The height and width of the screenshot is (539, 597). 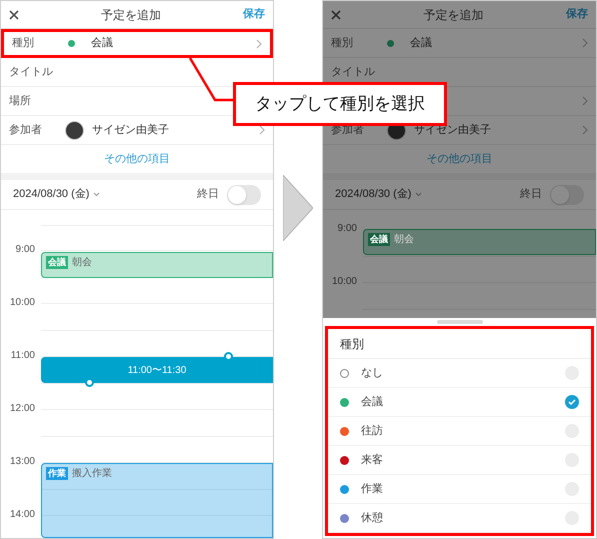 I want to click on highlighted-row: 種別 会議, so click(x=137, y=43).